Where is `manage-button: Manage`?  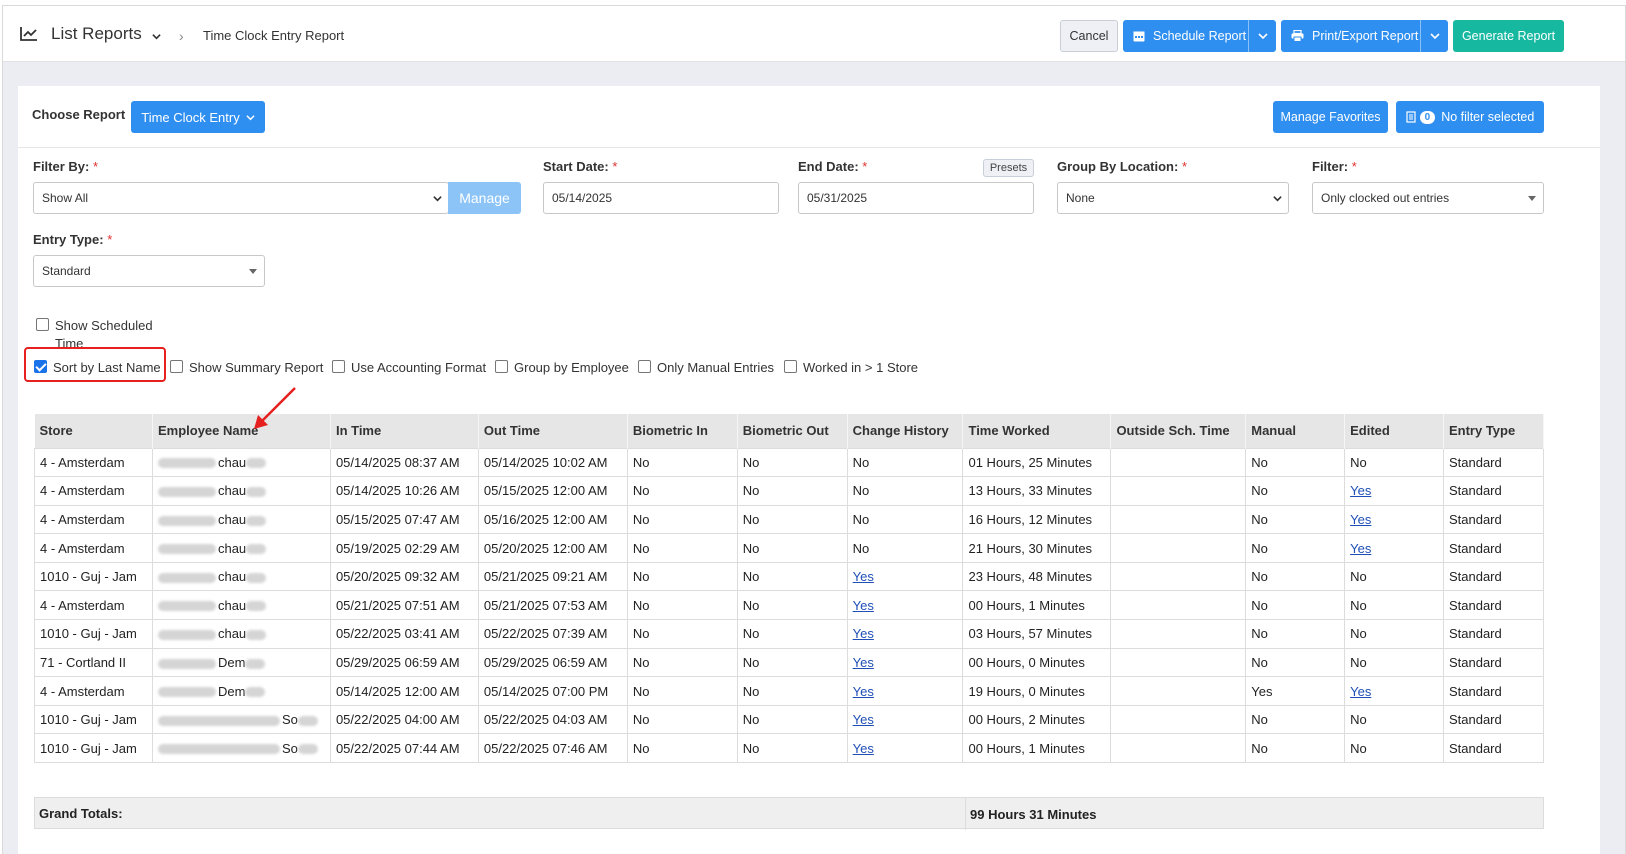
manage-button: Manage is located at coordinates (484, 198).